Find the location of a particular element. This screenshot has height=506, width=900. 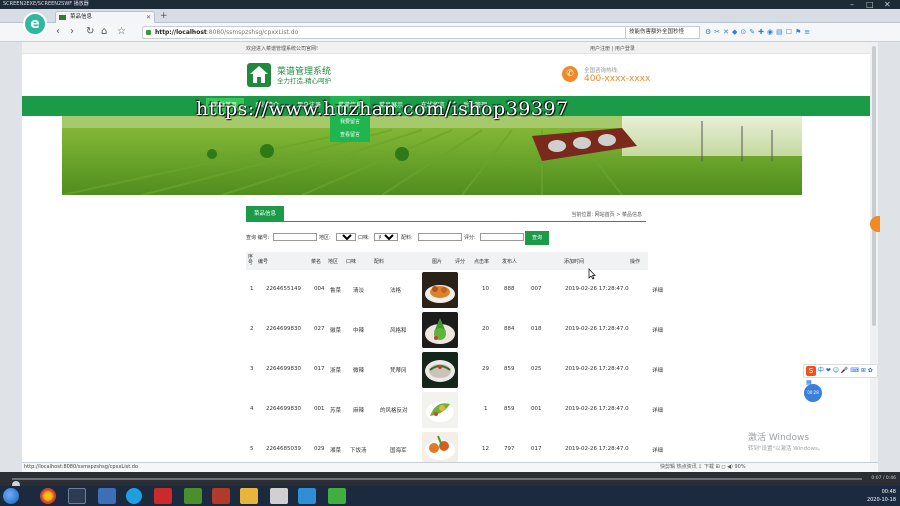

home-icon: ⌂ is located at coordinates (104, 32).